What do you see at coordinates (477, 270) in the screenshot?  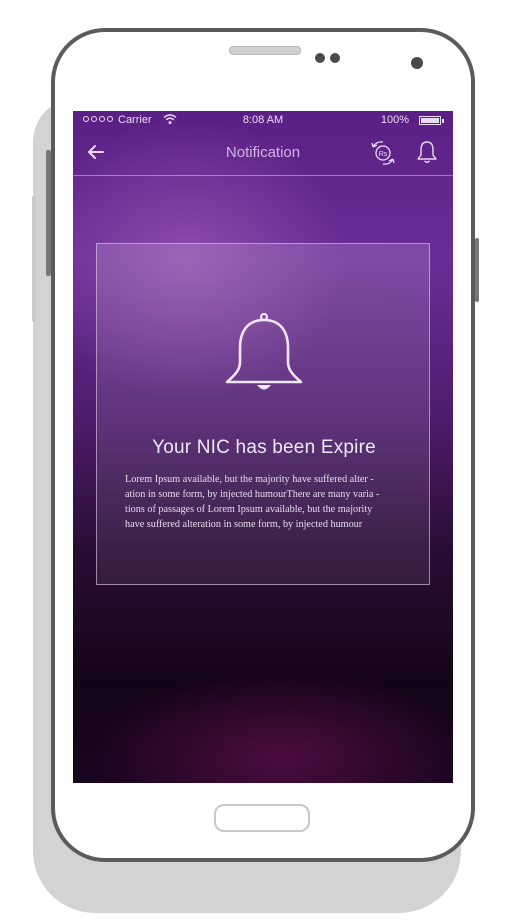 I see `phone-side-button-right` at bounding box center [477, 270].